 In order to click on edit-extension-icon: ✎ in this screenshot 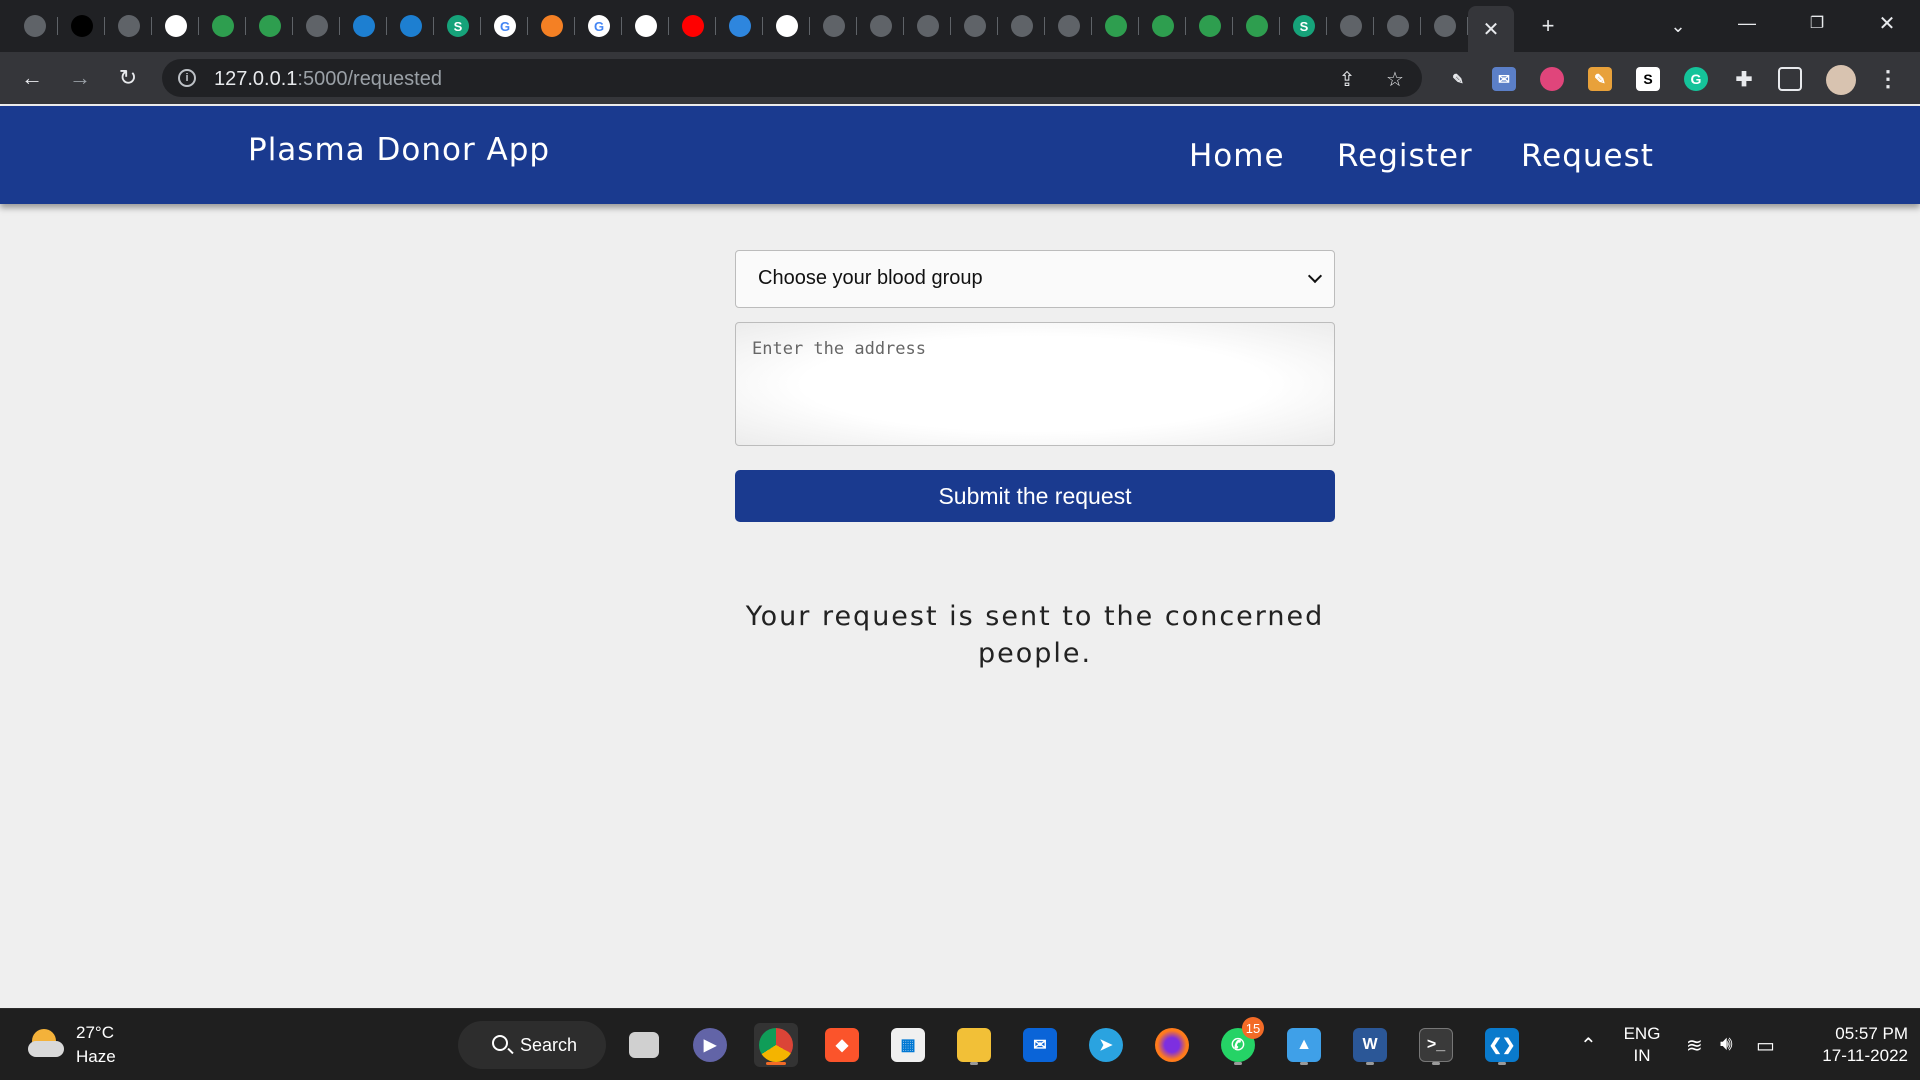, I will do `click(1600, 79)`.